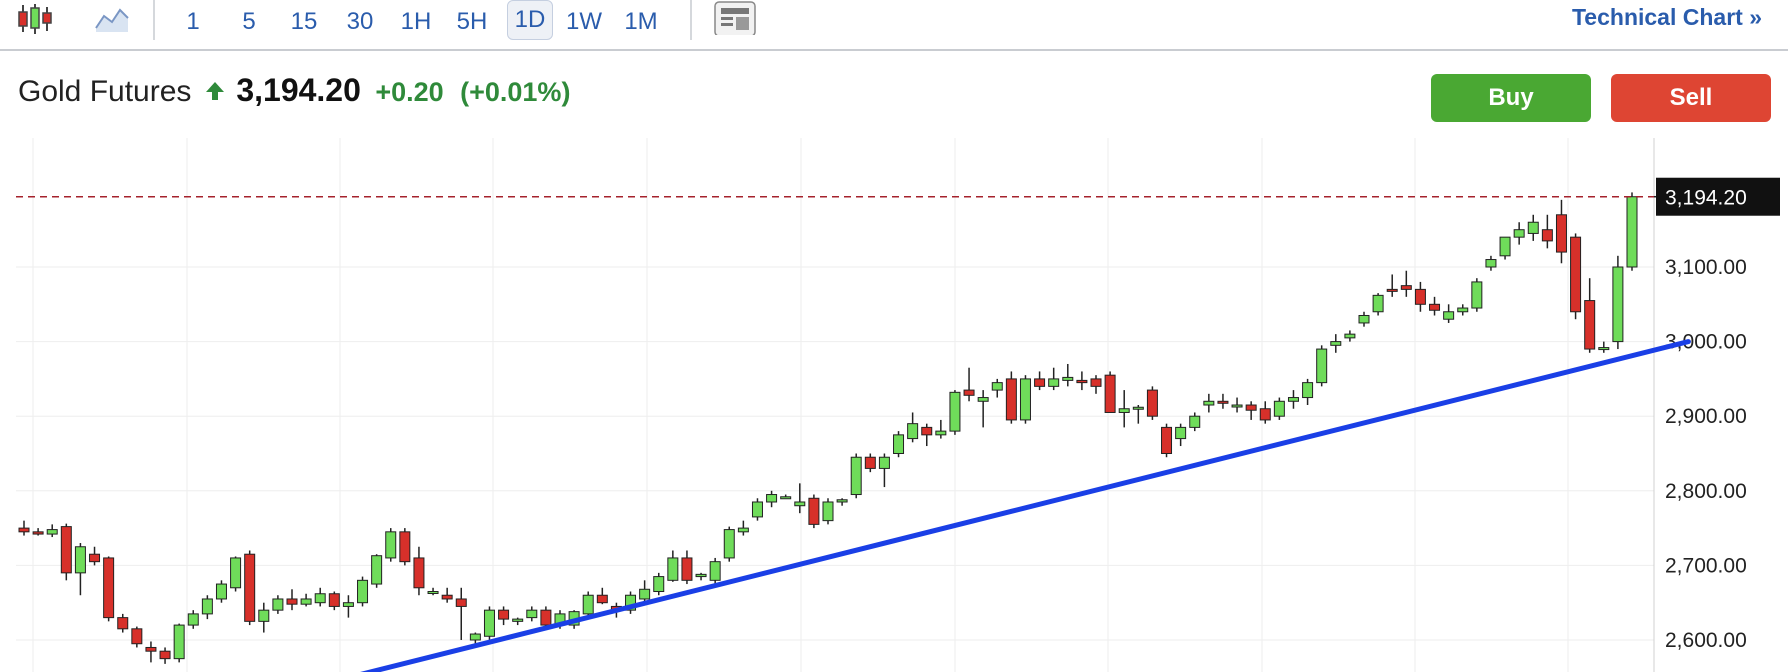  Describe the element at coordinates (1691, 98) in the screenshot. I see `sell-button: Sell` at that location.